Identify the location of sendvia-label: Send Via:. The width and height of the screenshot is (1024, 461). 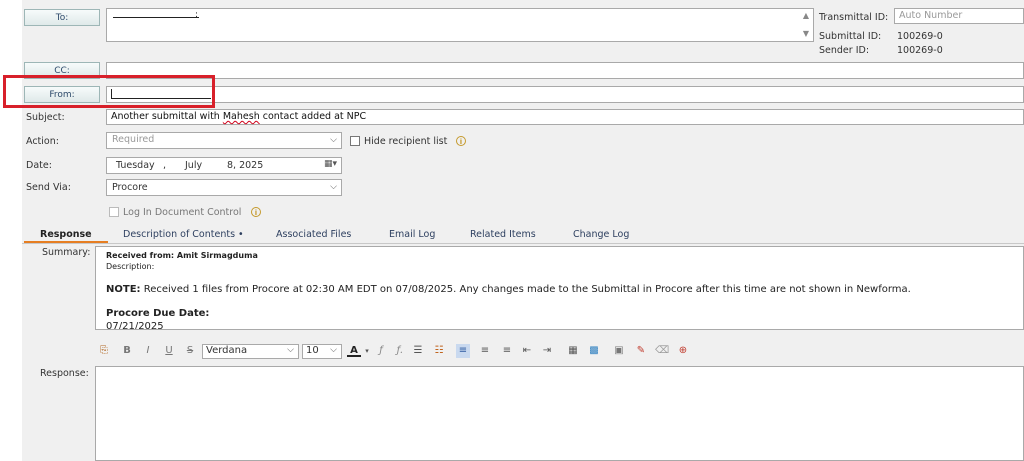
(48, 187).